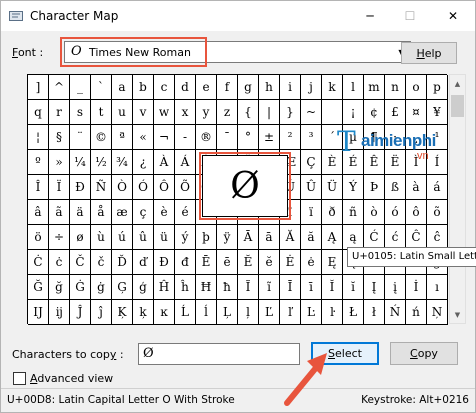 The height and width of the screenshot is (413, 476). I want to click on char-cell: Ļ, so click(227, 312).